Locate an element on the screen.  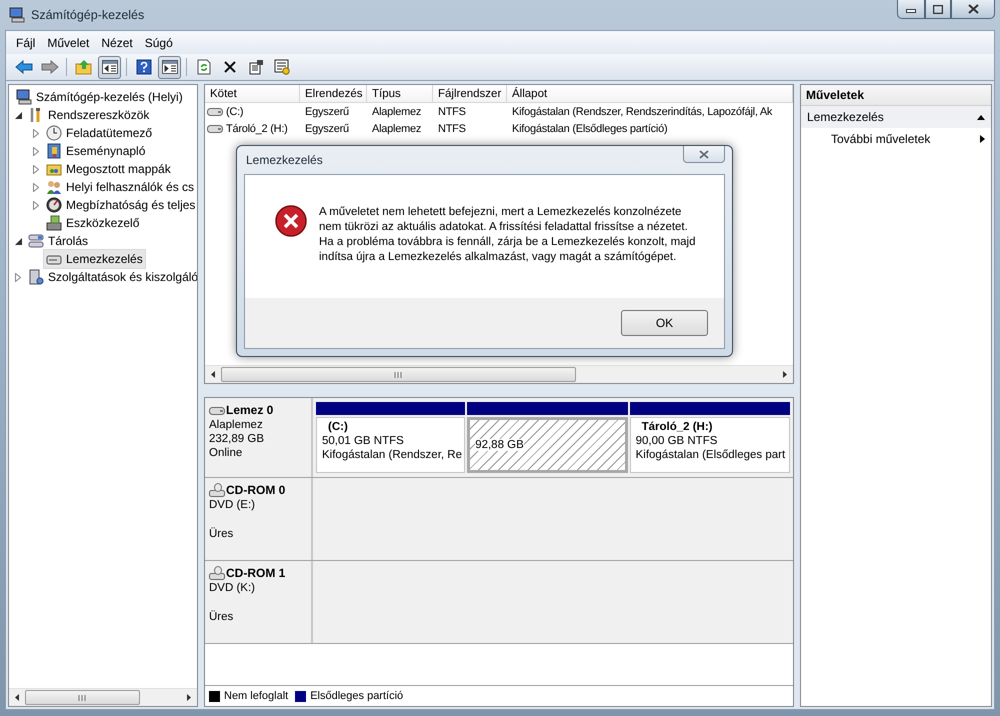
menu-item: Művelet is located at coordinates (68, 43).